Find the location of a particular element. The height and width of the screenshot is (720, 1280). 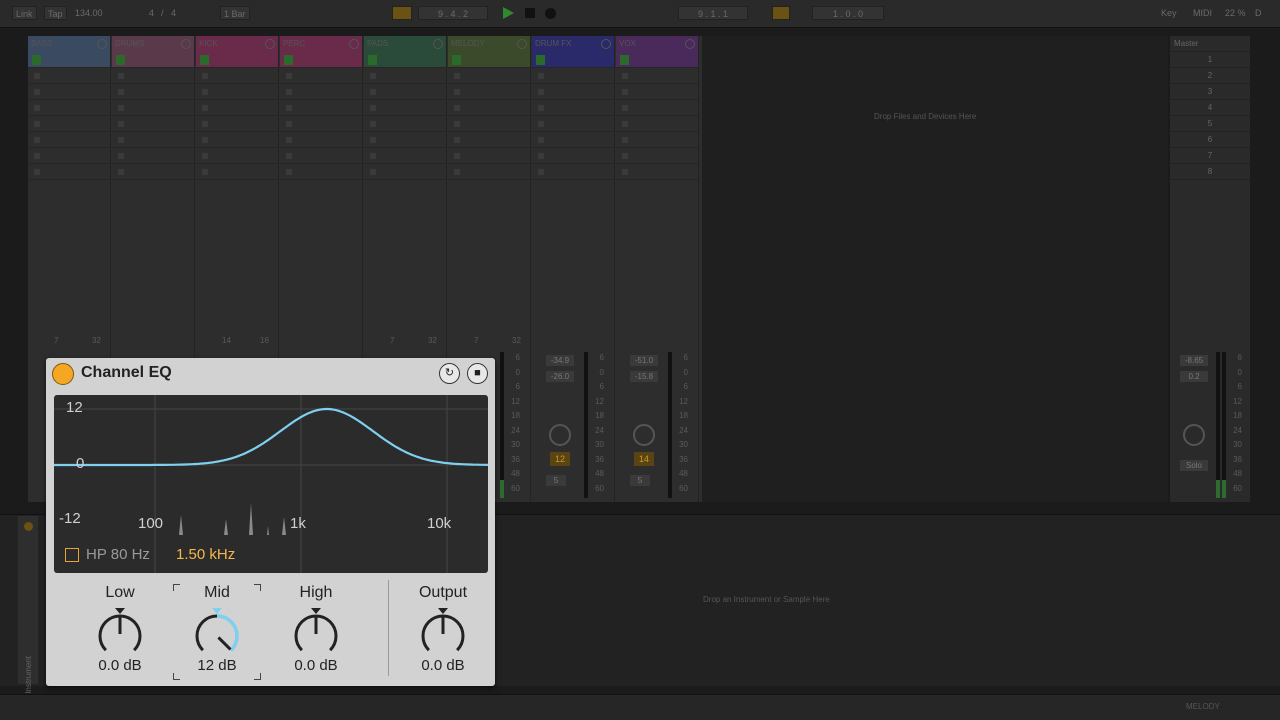

tap-button: Tap is located at coordinates (55, 13).